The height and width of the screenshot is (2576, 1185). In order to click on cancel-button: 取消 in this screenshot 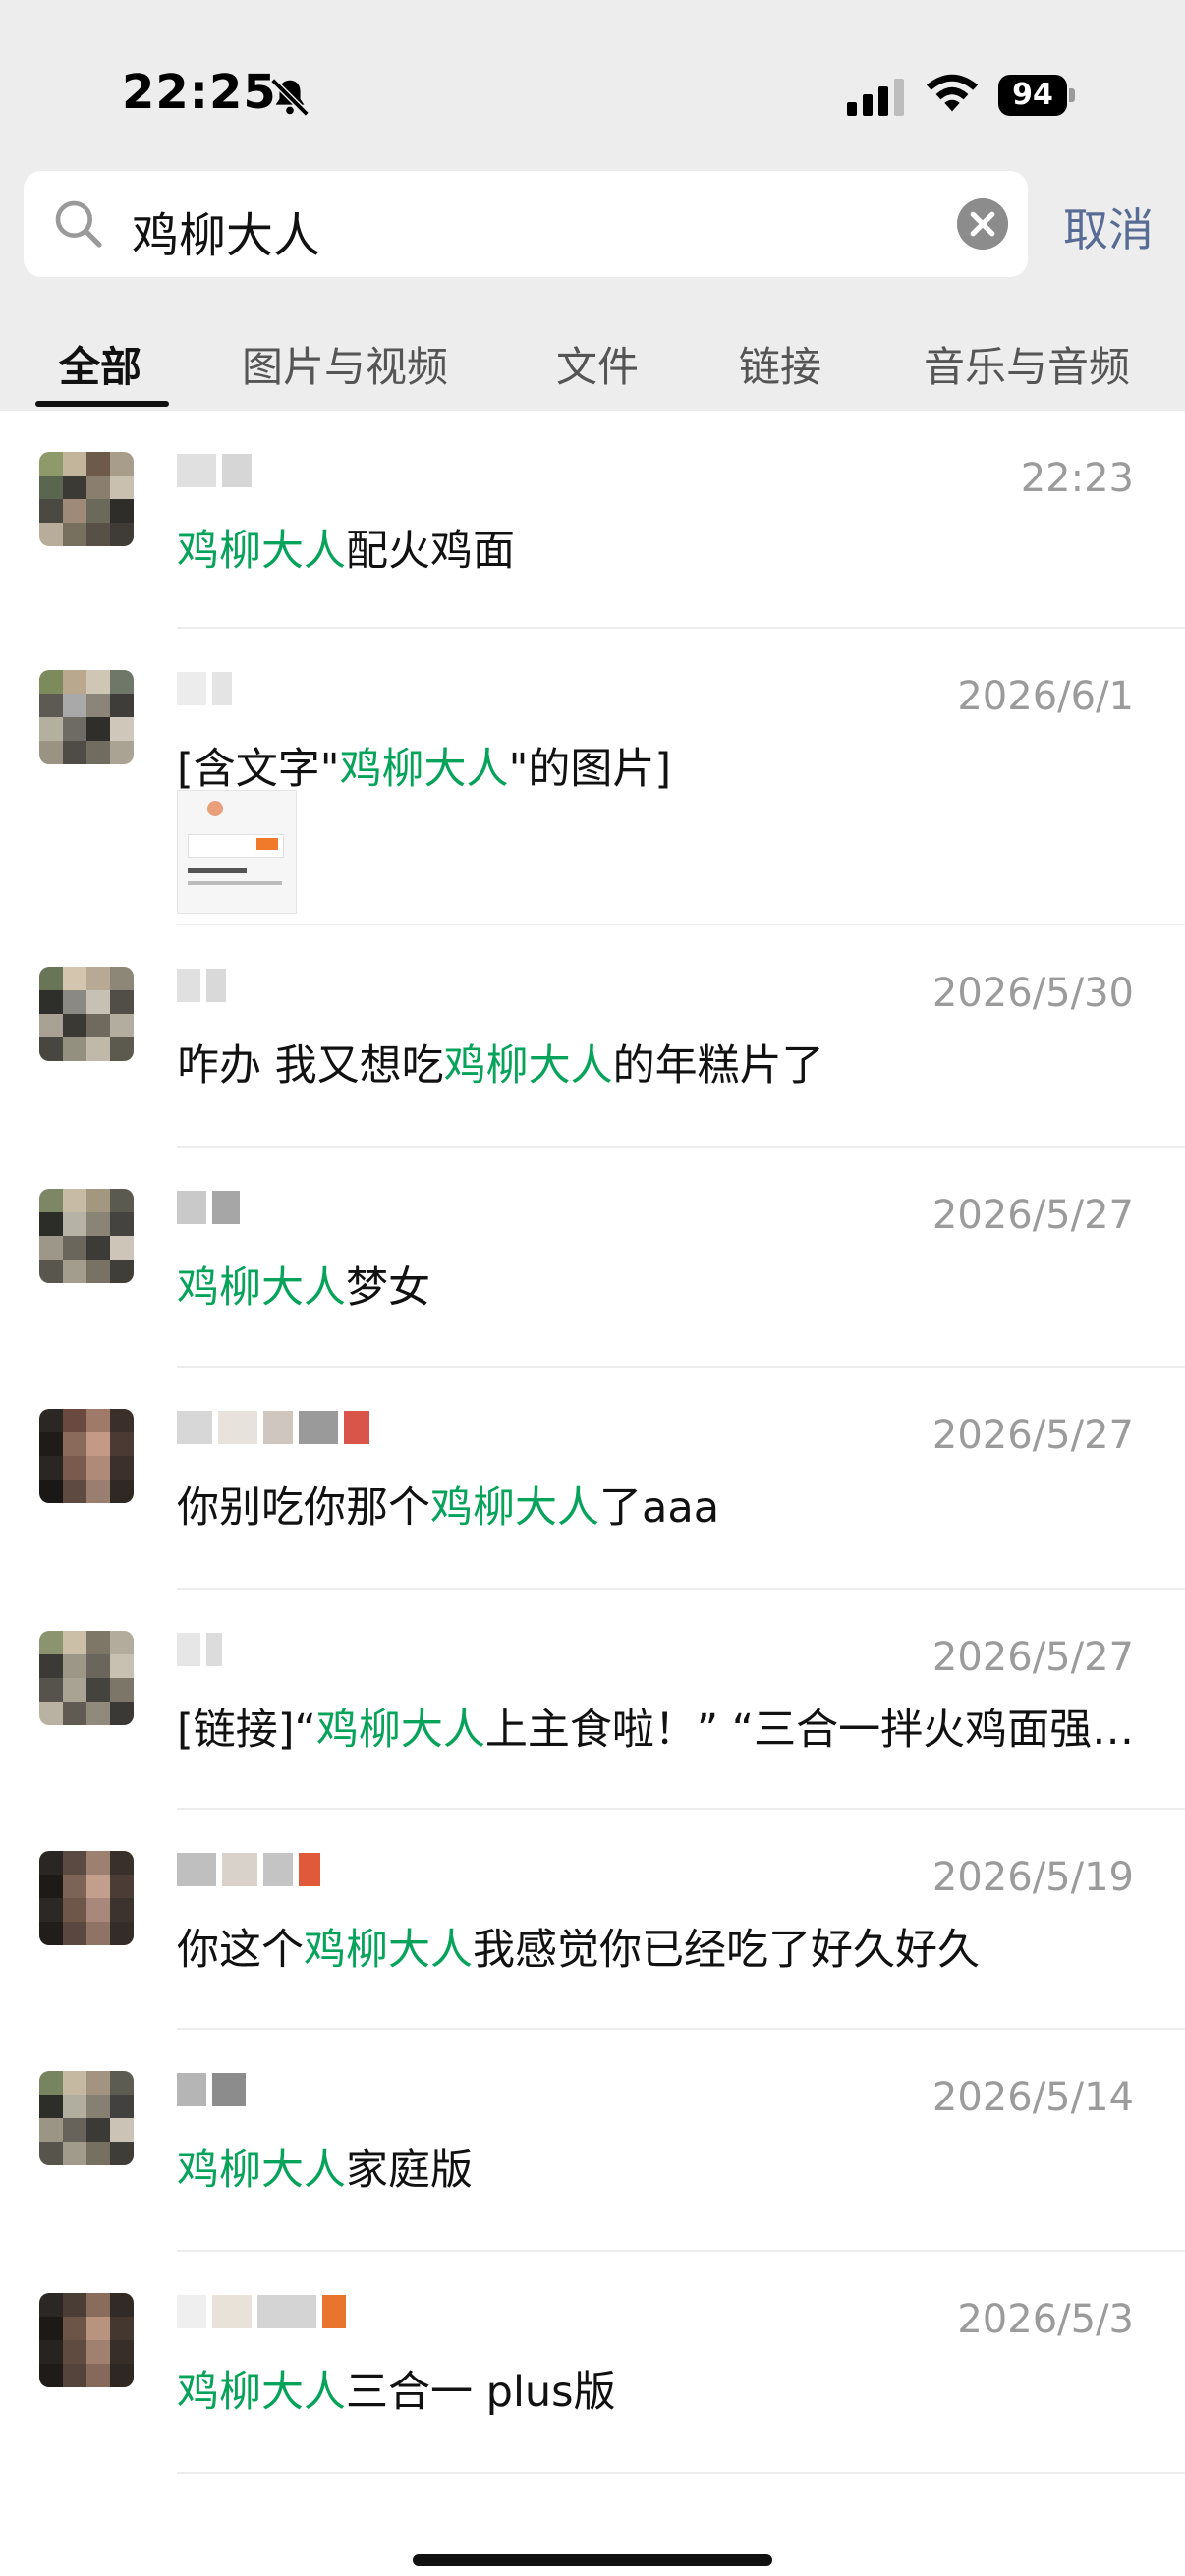, I will do `click(1108, 227)`.